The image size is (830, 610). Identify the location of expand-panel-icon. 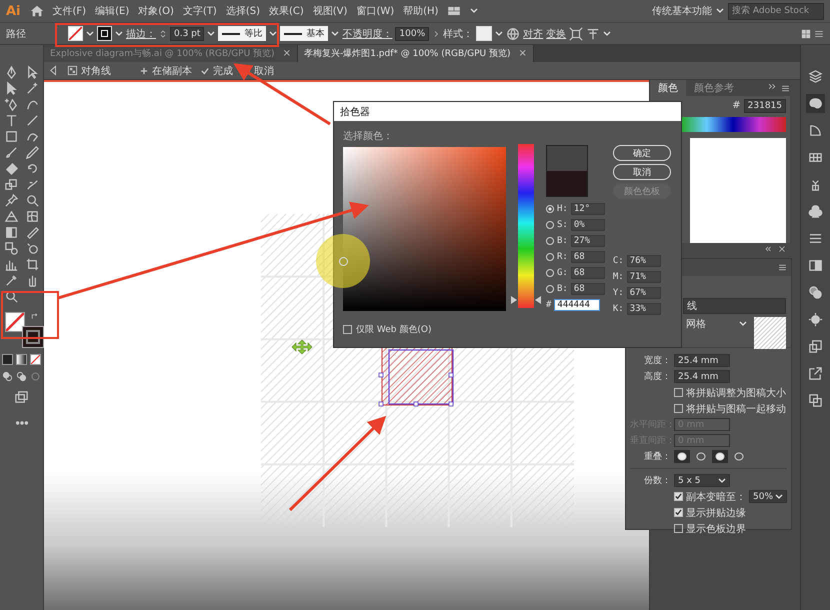
(772, 86).